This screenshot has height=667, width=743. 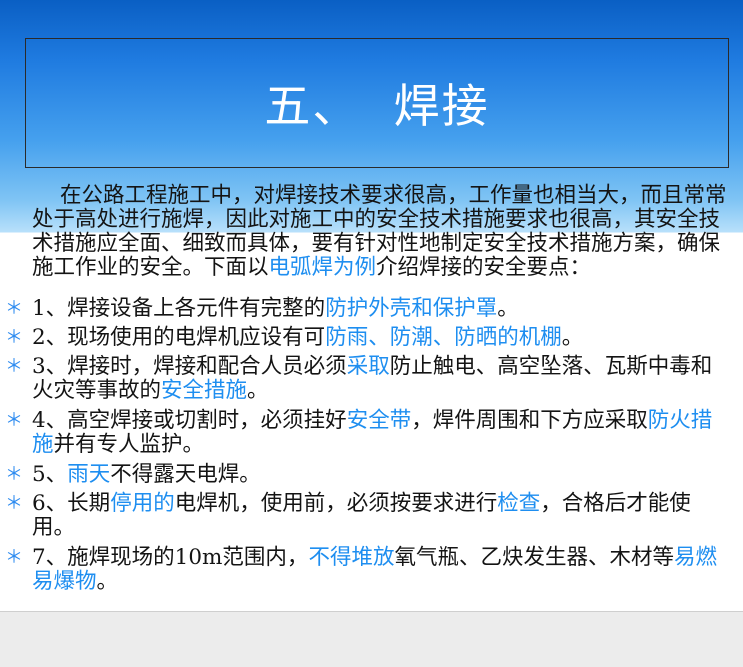 What do you see at coordinates (189, 420) in the screenshot?
I see `bullet-text: 4、高空焊接或切割时，必须挂好` at bounding box center [189, 420].